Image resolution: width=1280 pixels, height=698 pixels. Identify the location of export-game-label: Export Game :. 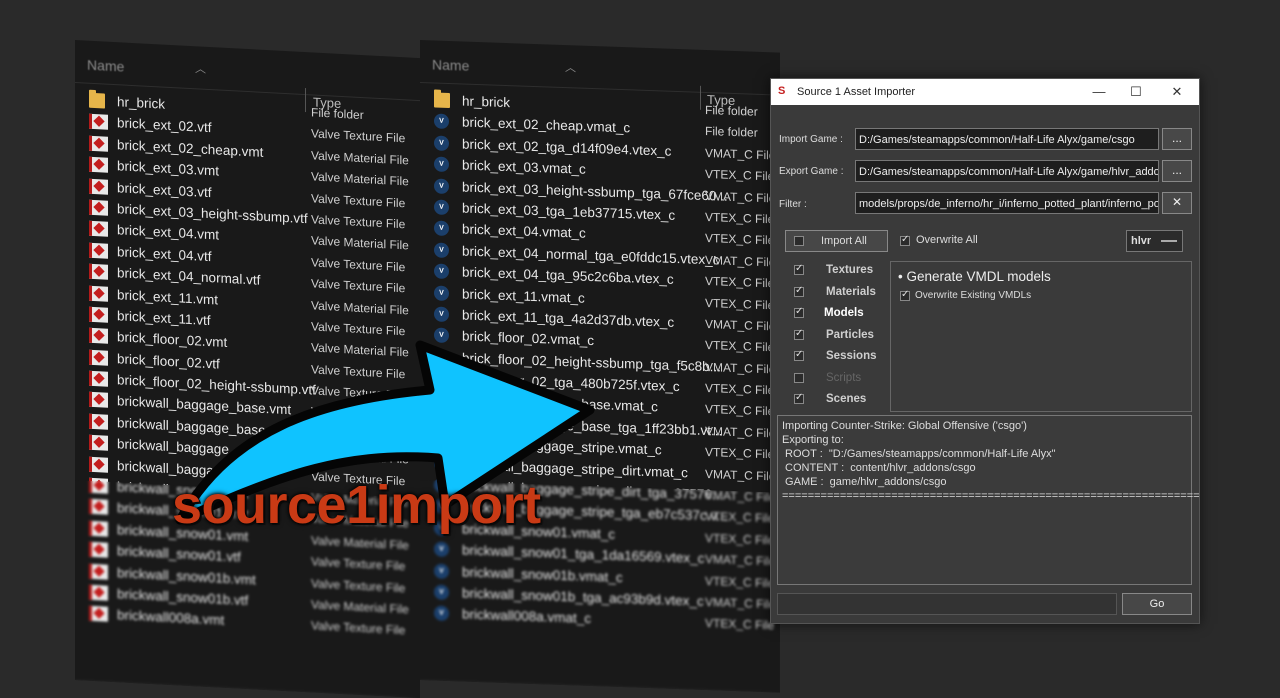
(811, 171).